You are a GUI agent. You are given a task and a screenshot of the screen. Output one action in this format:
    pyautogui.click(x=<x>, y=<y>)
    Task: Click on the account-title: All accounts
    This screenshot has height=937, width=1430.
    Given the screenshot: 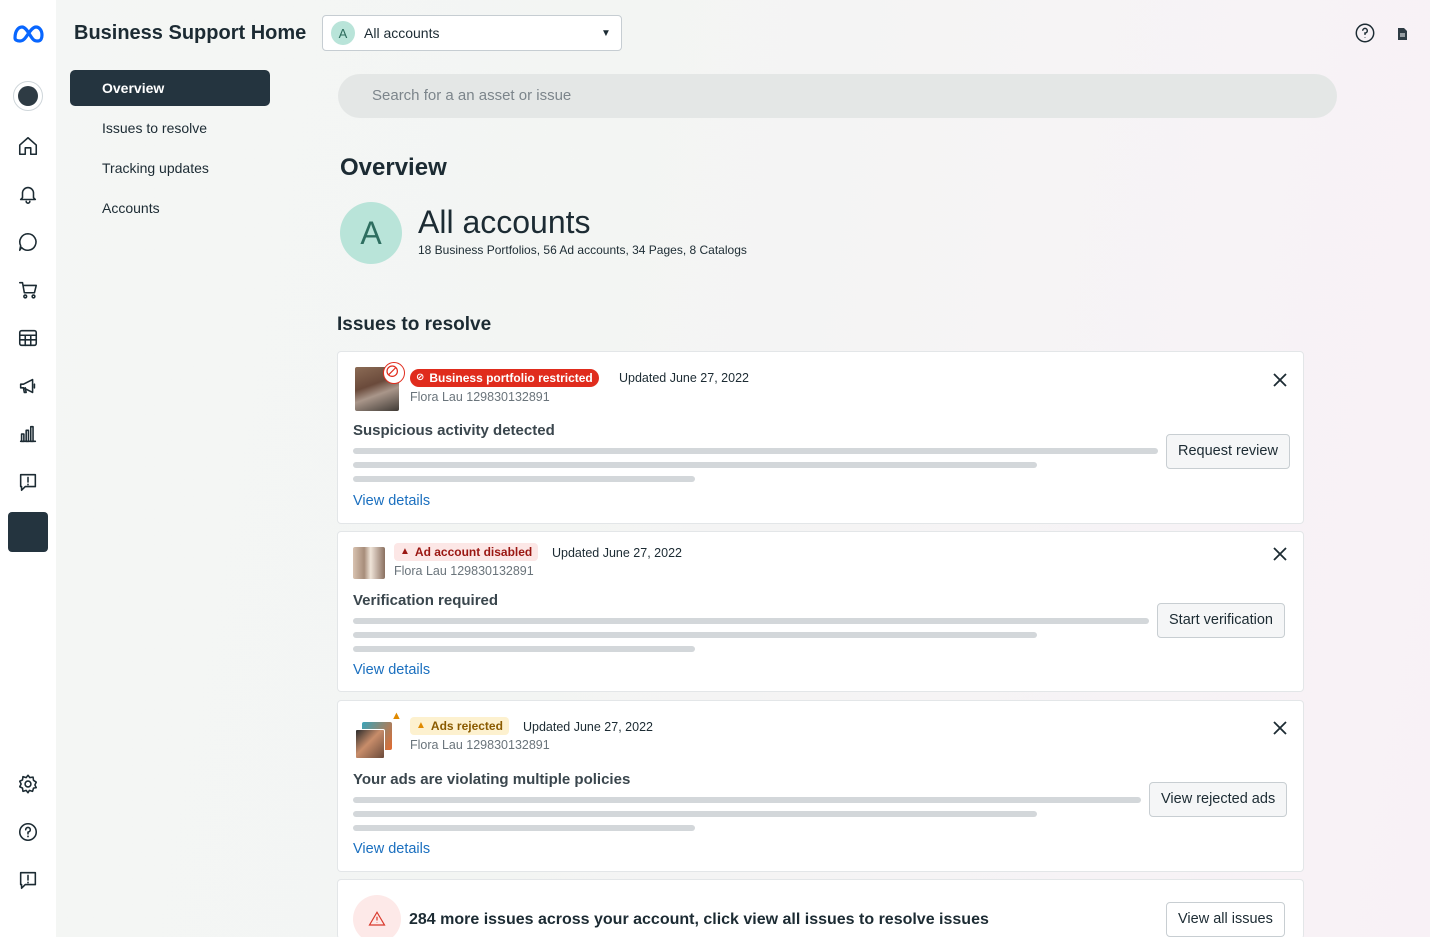 What is the action you would take?
    pyautogui.click(x=504, y=222)
    